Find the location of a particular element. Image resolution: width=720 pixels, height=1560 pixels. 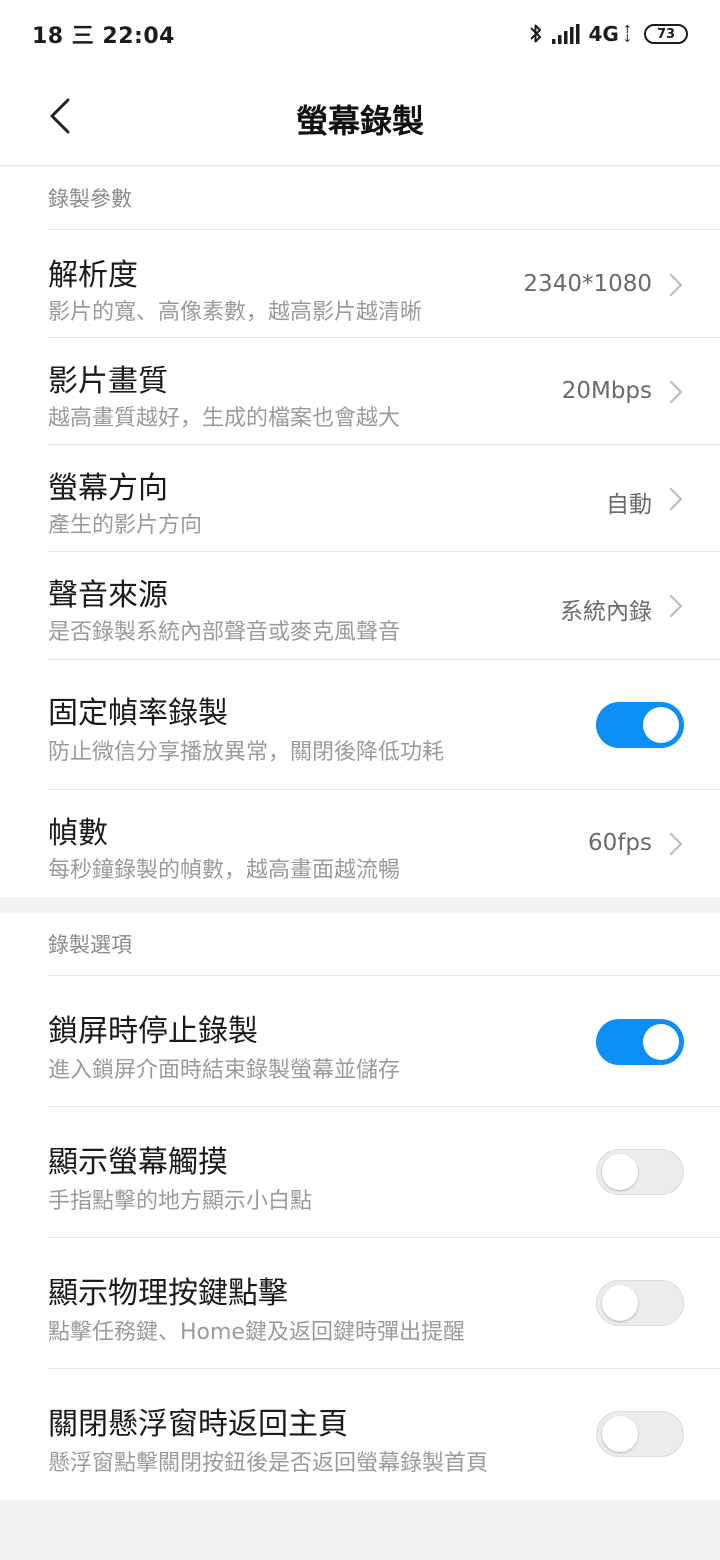

row-value: 2340*1080 is located at coordinates (587, 284).